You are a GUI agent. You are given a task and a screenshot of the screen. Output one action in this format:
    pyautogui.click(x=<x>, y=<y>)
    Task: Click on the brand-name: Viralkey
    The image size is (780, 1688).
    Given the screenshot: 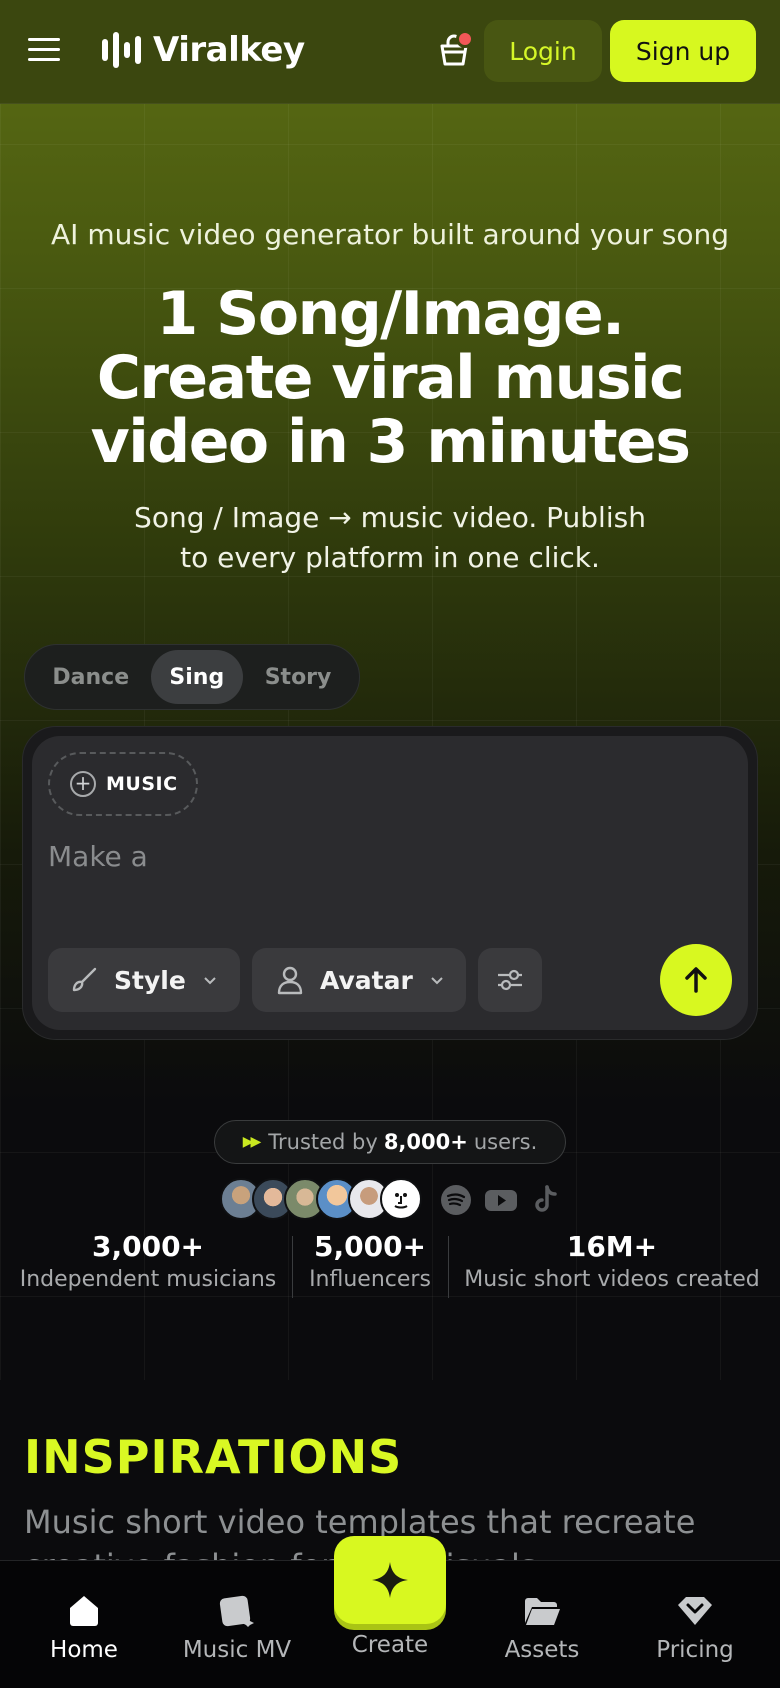 What is the action you would take?
    pyautogui.click(x=229, y=50)
    